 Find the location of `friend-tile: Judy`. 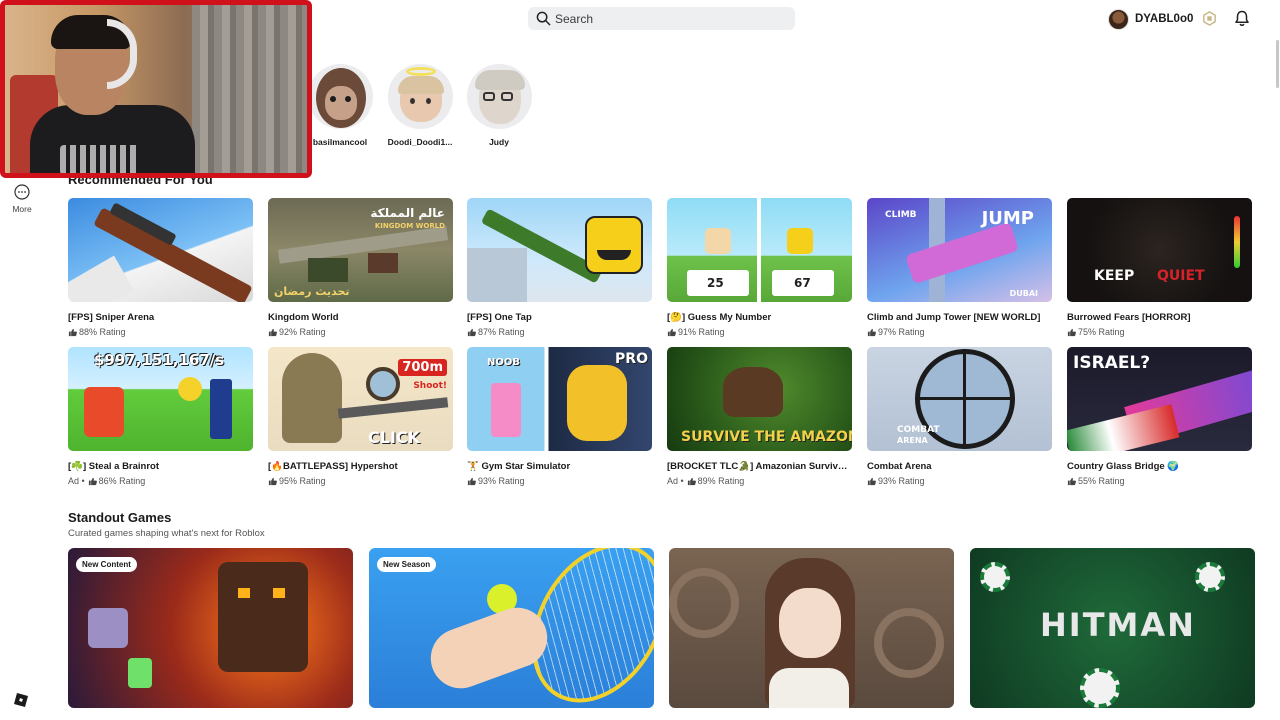

friend-tile: Judy is located at coordinates (499, 105).